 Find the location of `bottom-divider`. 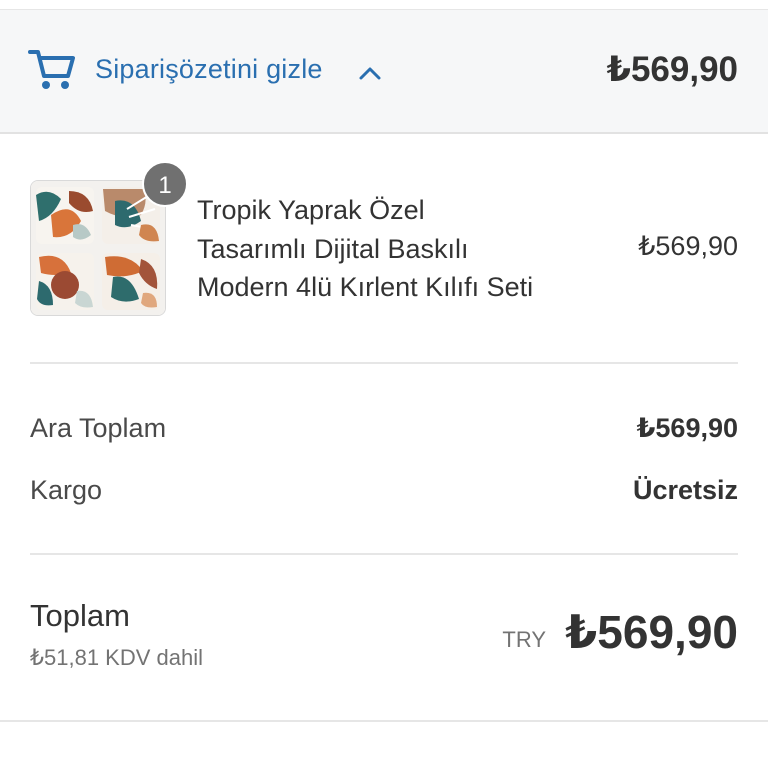

bottom-divider is located at coordinates (384, 721).